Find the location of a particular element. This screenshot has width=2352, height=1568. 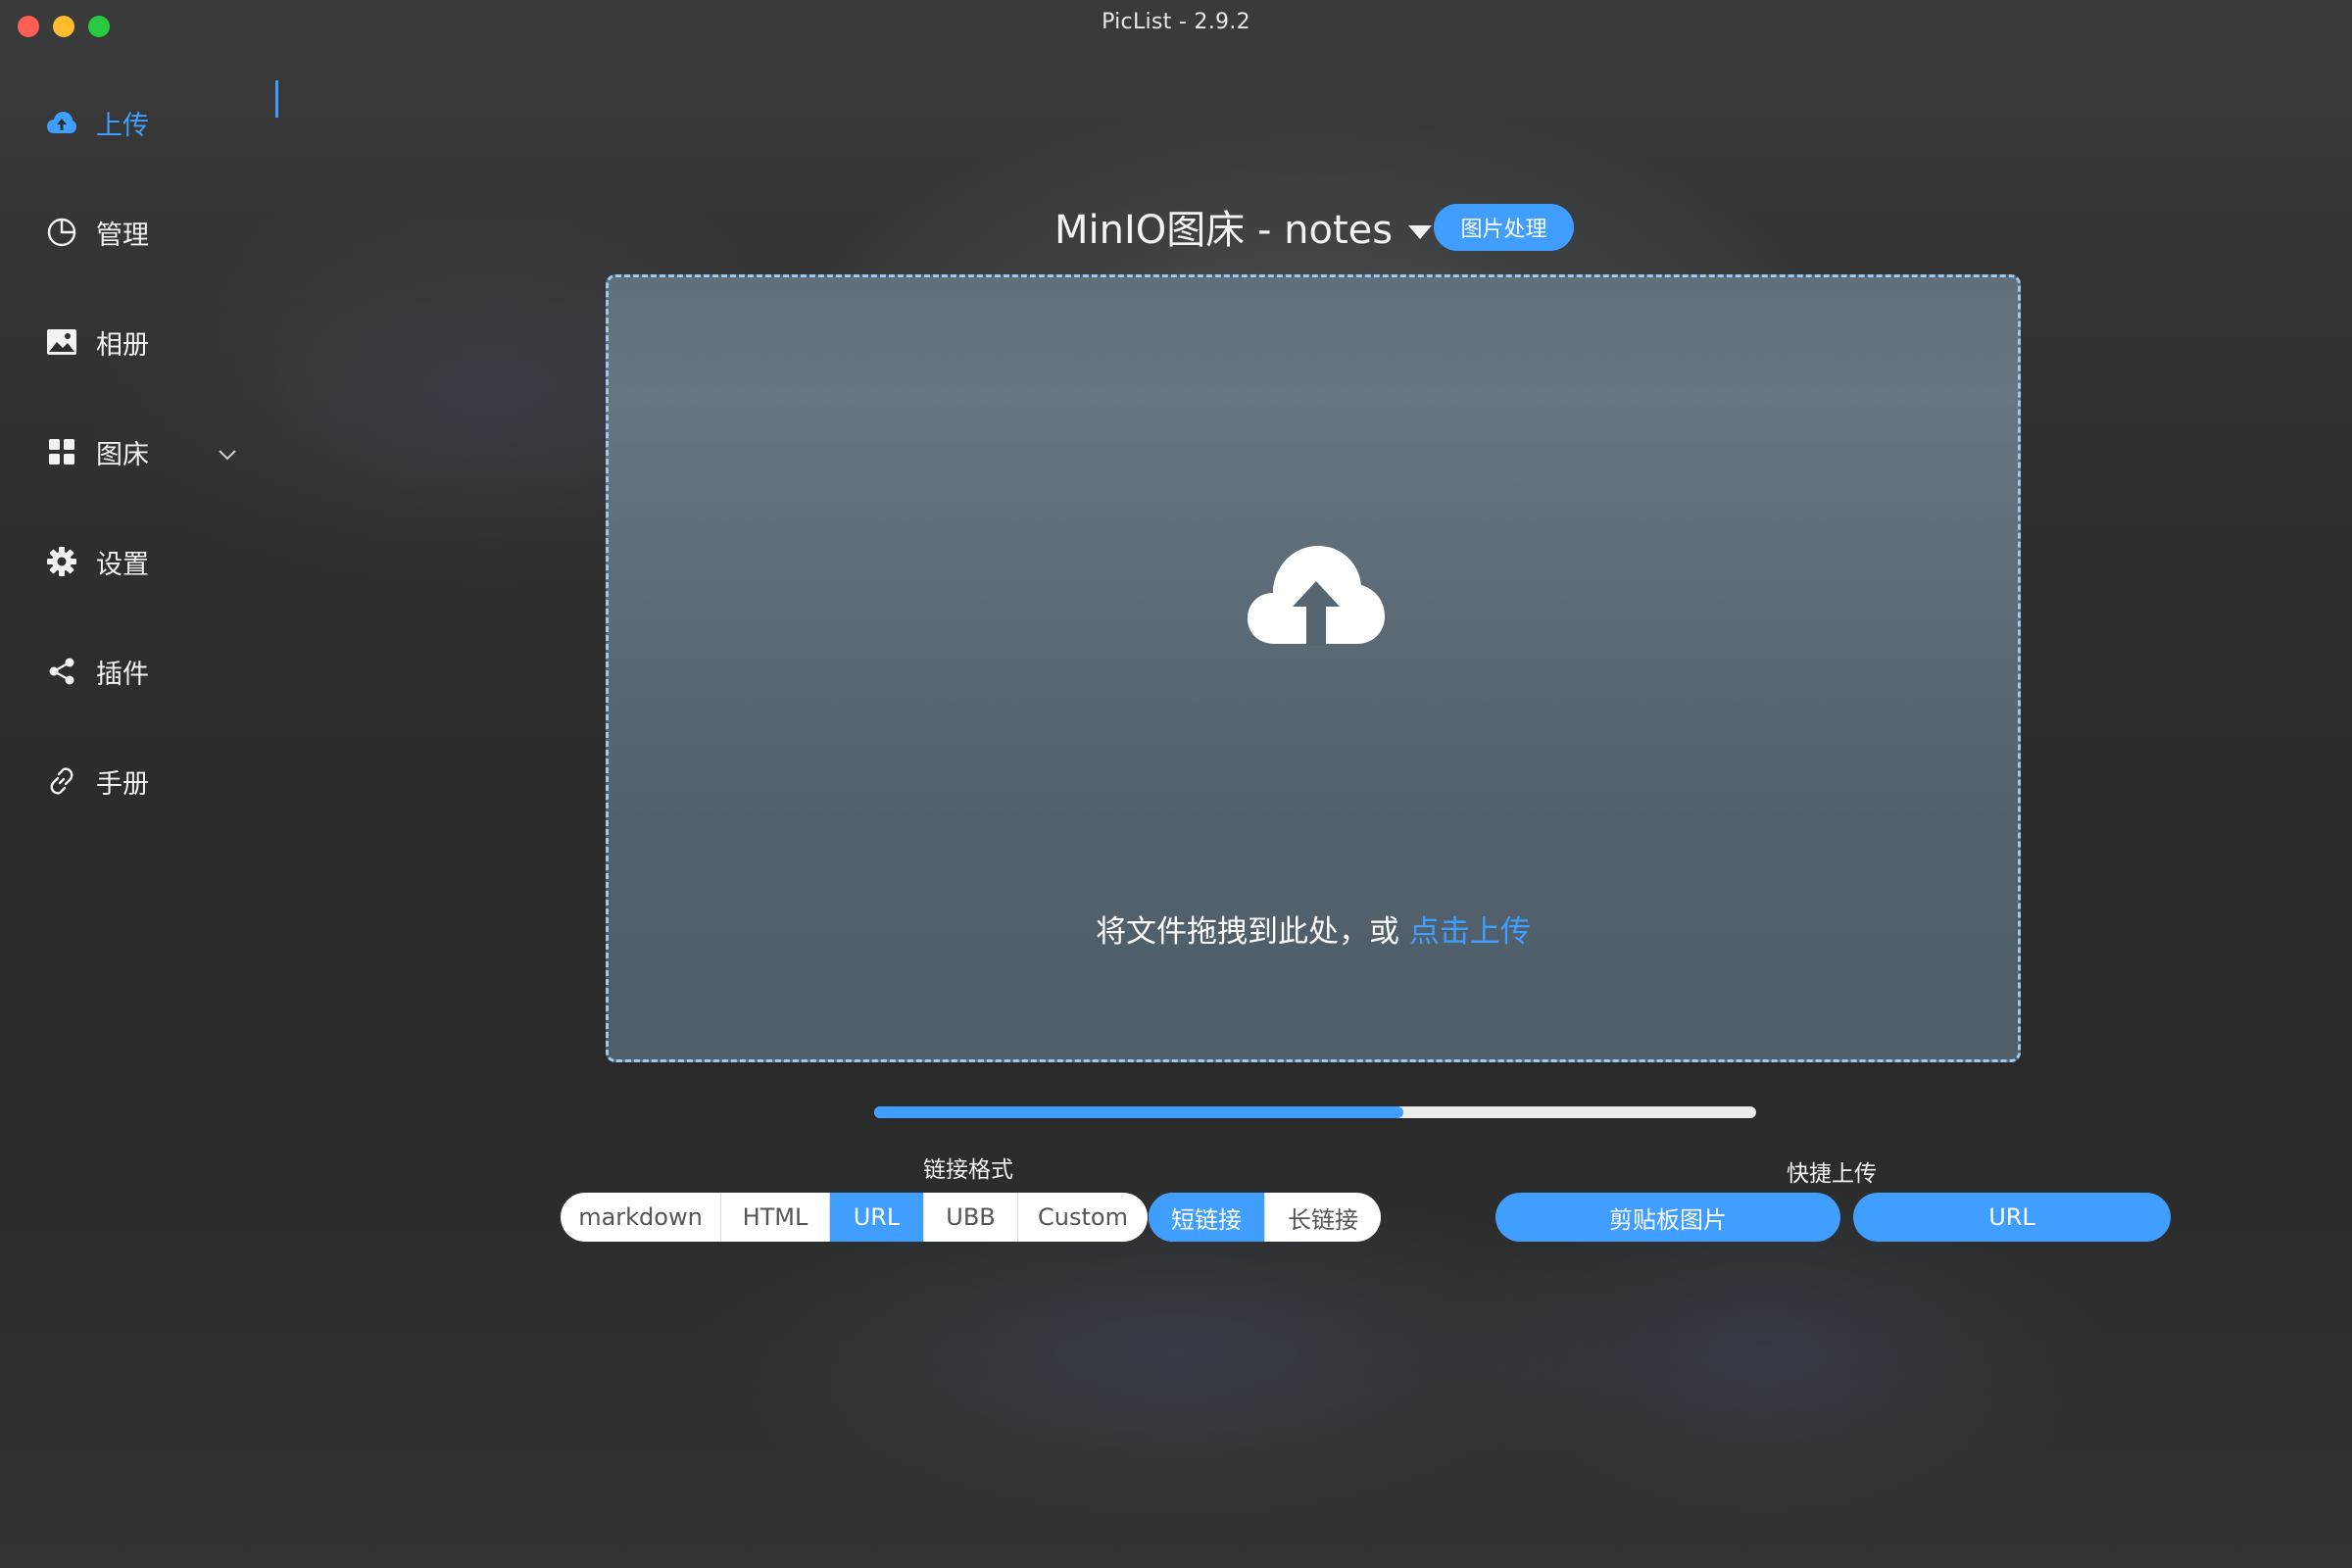

picbed-selector: MinIO图床 - notes is located at coordinates (1243, 226).